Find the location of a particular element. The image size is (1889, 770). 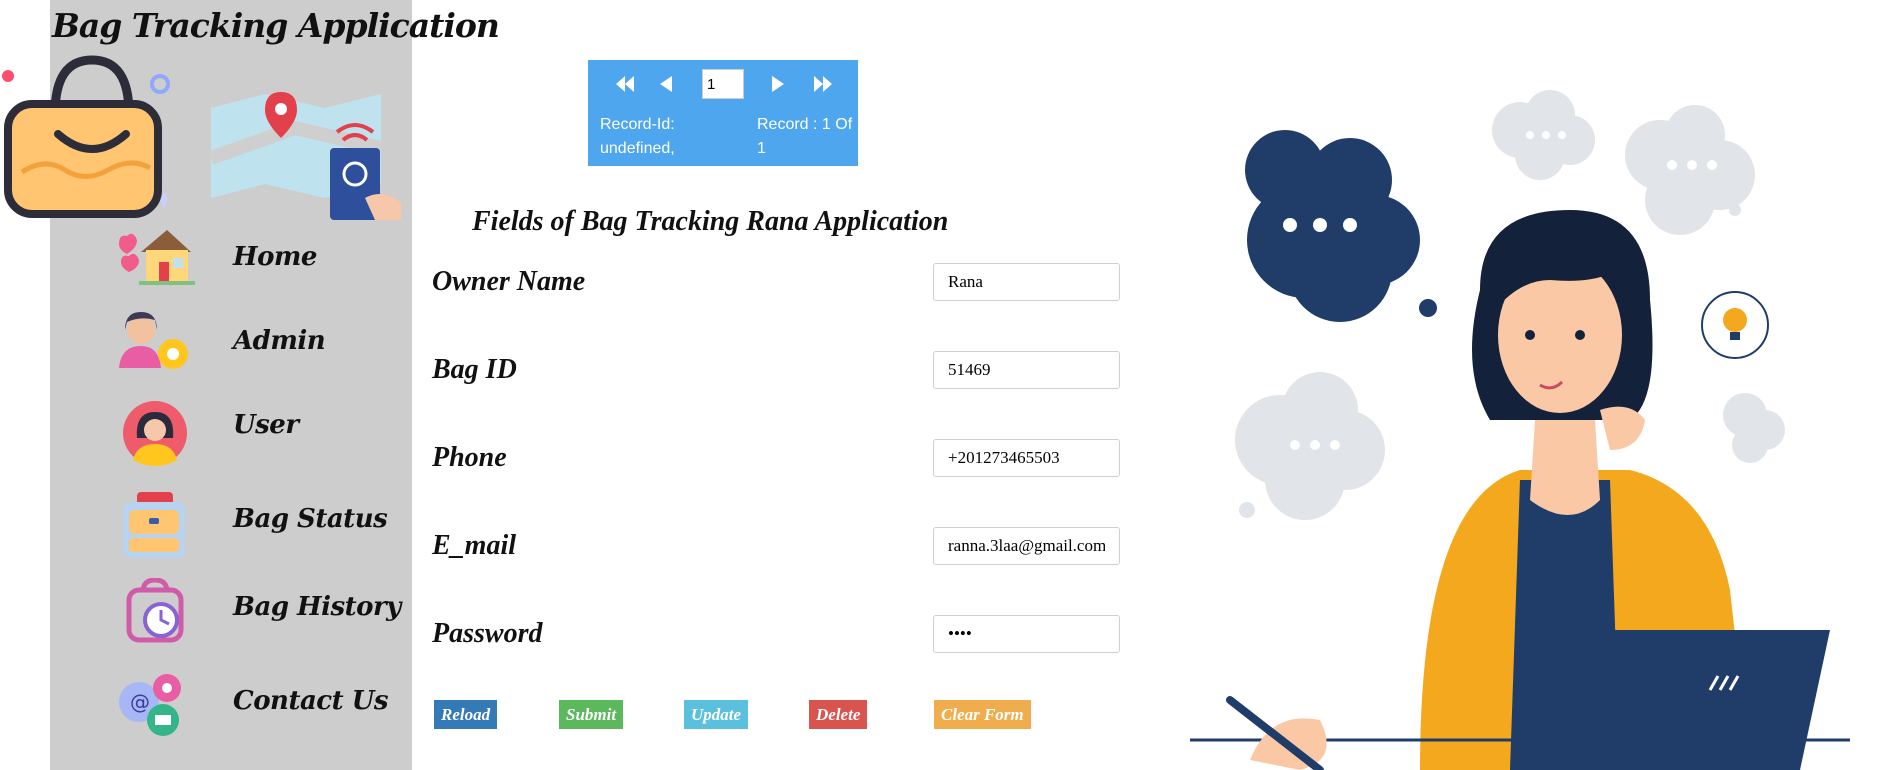

record-id-label: Record-Id: is located at coordinates (637, 124).